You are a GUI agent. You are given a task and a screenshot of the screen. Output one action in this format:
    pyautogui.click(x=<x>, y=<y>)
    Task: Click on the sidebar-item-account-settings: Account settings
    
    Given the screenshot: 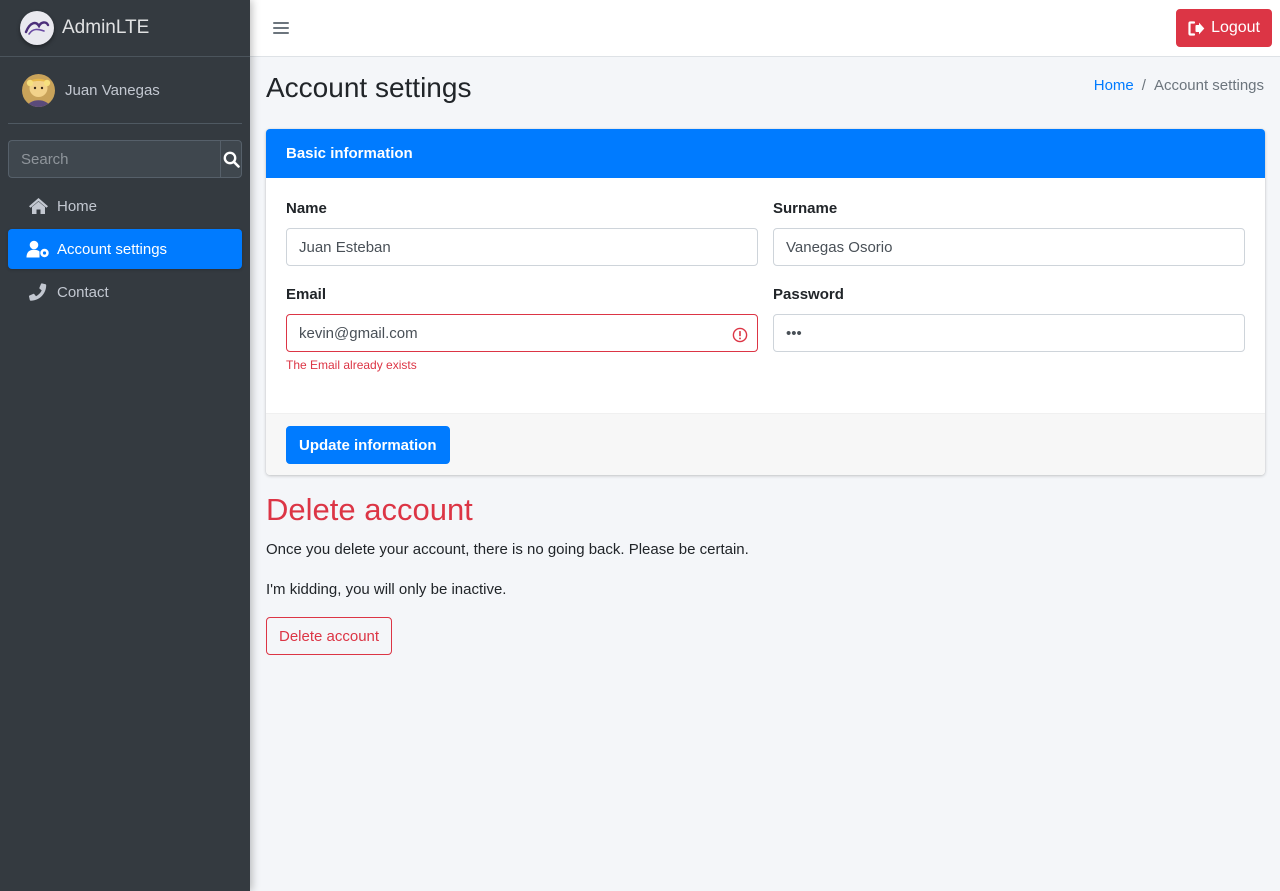 What is the action you would take?
    pyautogui.click(x=125, y=249)
    